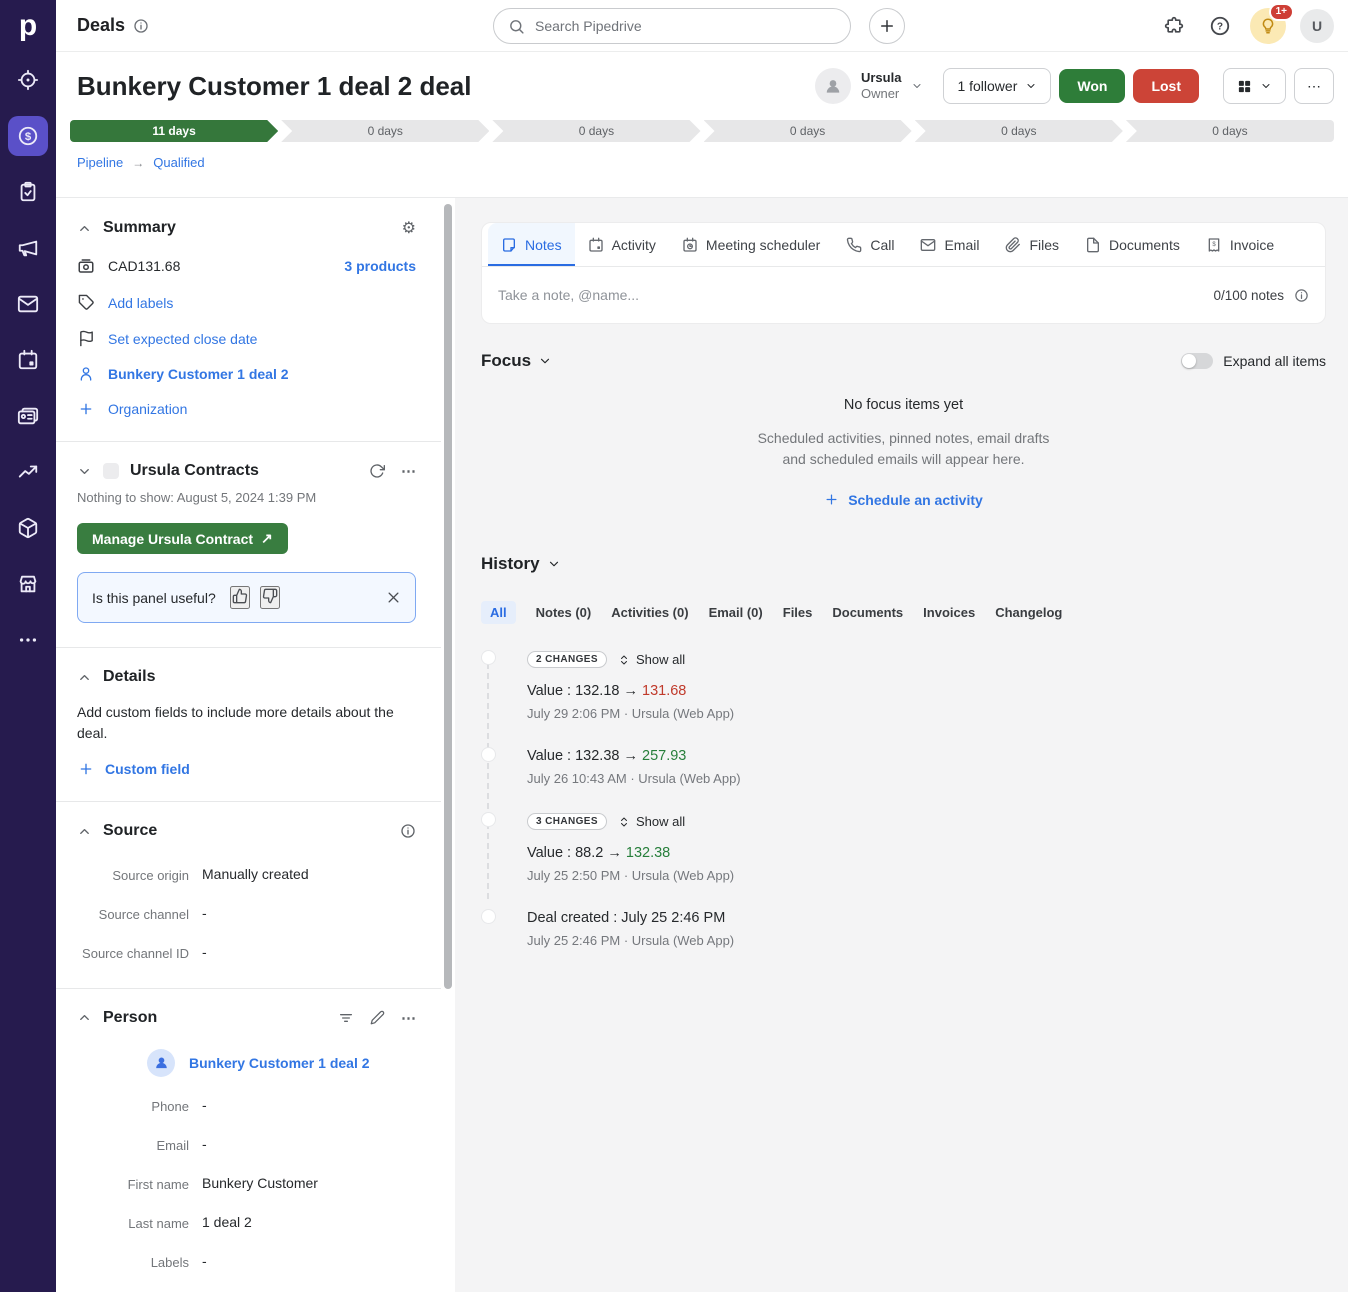  Describe the element at coordinates (1132, 244) in the screenshot. I see `tab-documents: Documents` at that location.